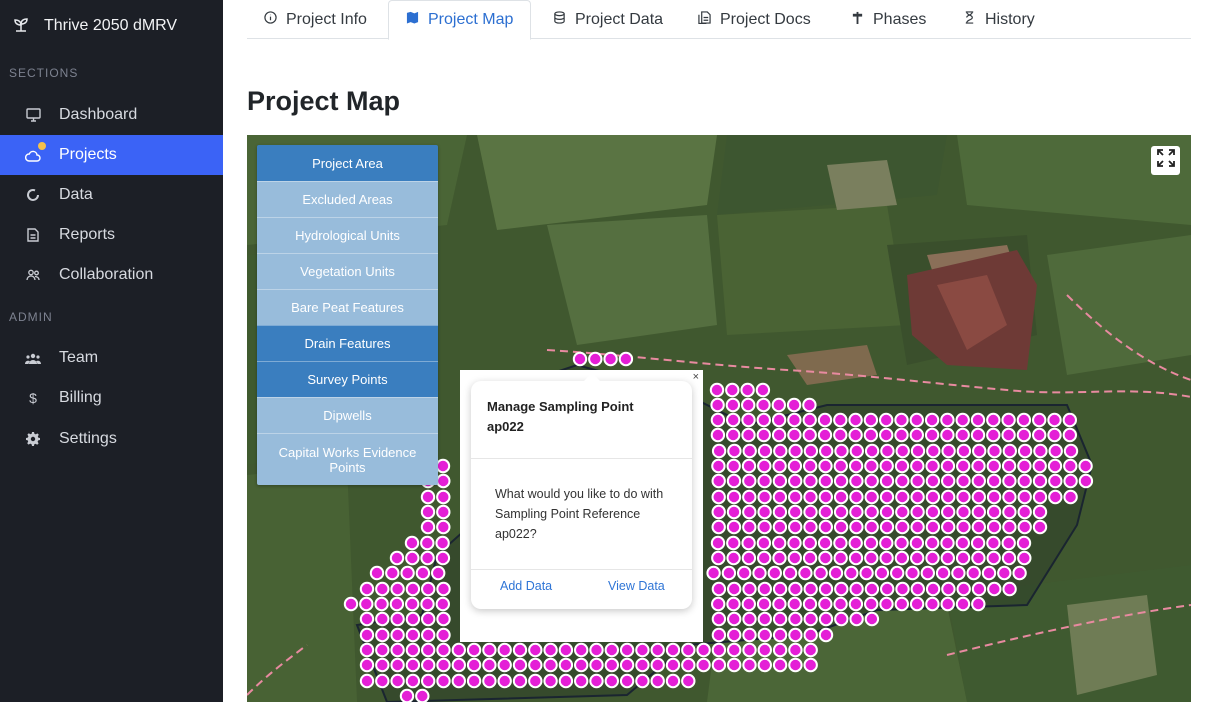 This screenshot has width=1216, height=702. What do you see at coordinates (111, 155) in the screenshot?
I see `sidebar-item-projects: Projects` at bounding box center [111, 155].